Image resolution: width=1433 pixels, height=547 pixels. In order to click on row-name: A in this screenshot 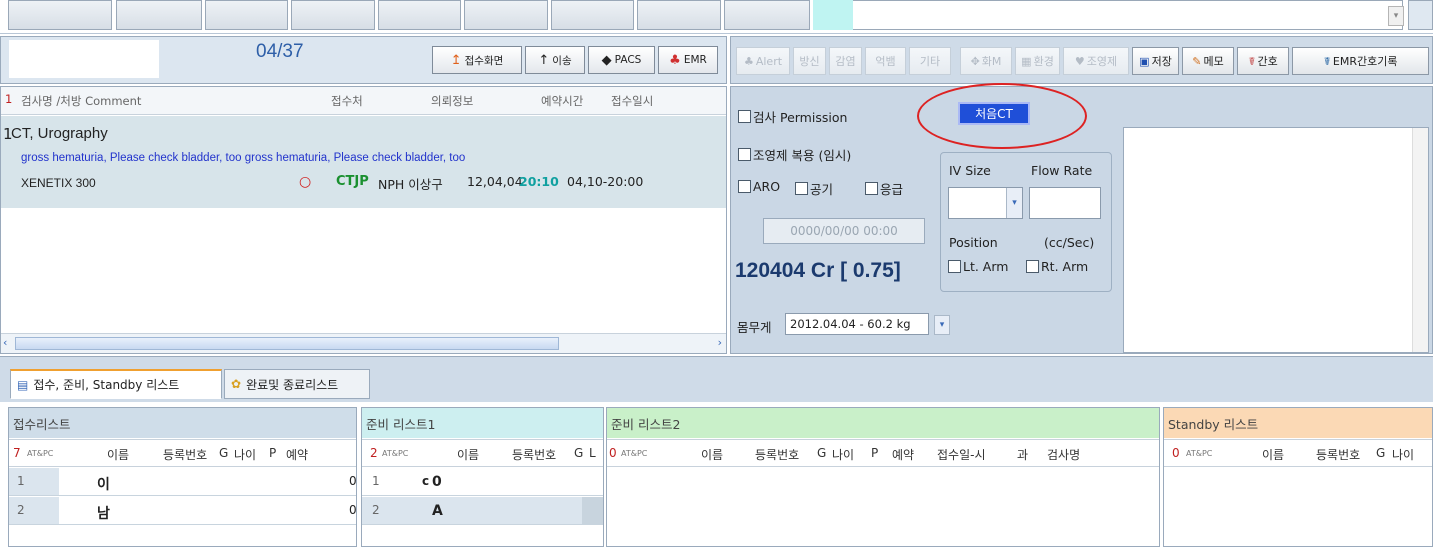, I will do `click(437, 511)`.